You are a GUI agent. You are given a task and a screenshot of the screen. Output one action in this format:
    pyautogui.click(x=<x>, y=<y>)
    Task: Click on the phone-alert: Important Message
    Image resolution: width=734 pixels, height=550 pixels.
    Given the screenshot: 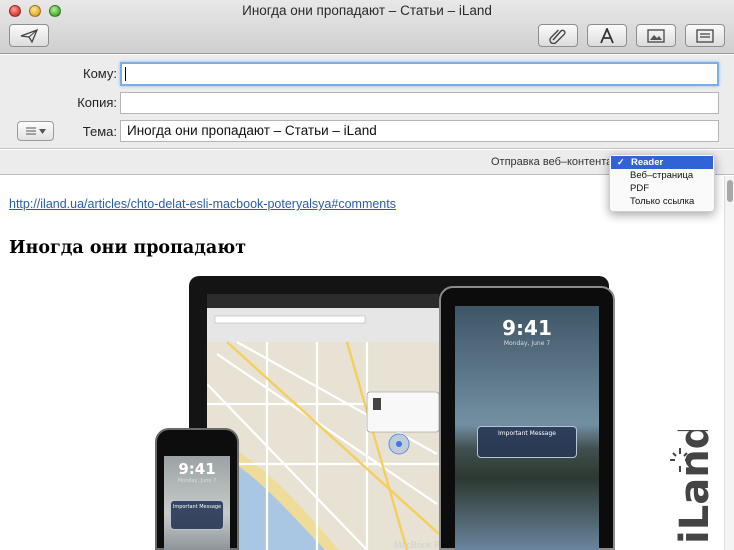 What is the action you would take?
    pyautogui.click(x=197, y=515)
    